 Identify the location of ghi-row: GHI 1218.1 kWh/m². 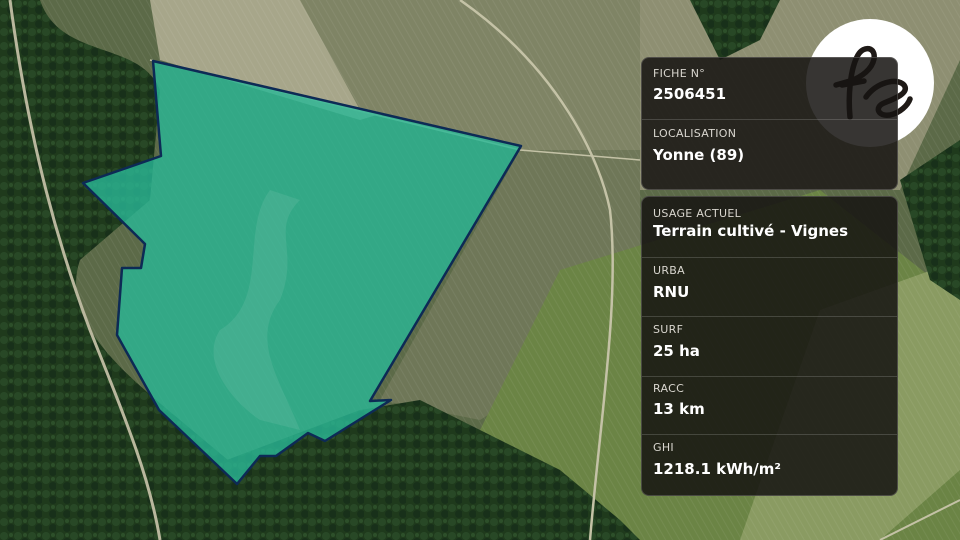
(769, 464).